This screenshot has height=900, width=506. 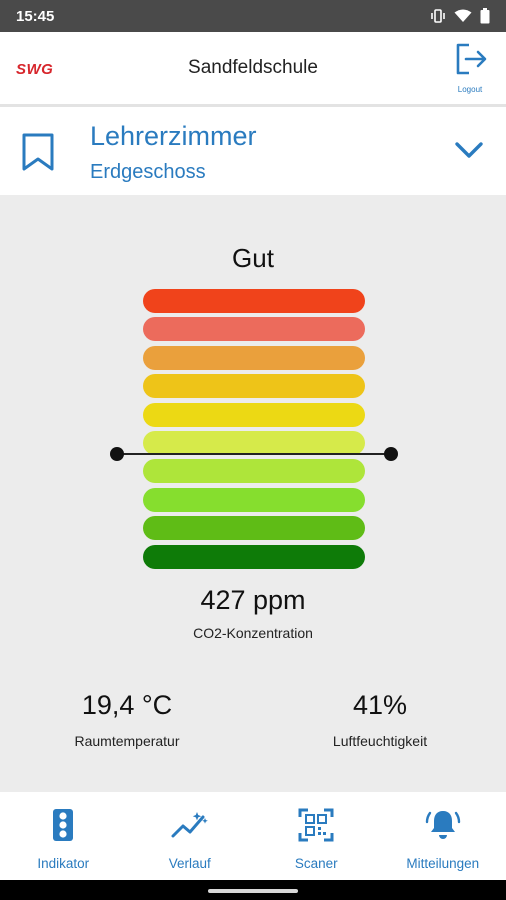 What do you see at coordinates (471, 59) in the screenshot?
I see `logout-icon` at bounding box center [471, 59].